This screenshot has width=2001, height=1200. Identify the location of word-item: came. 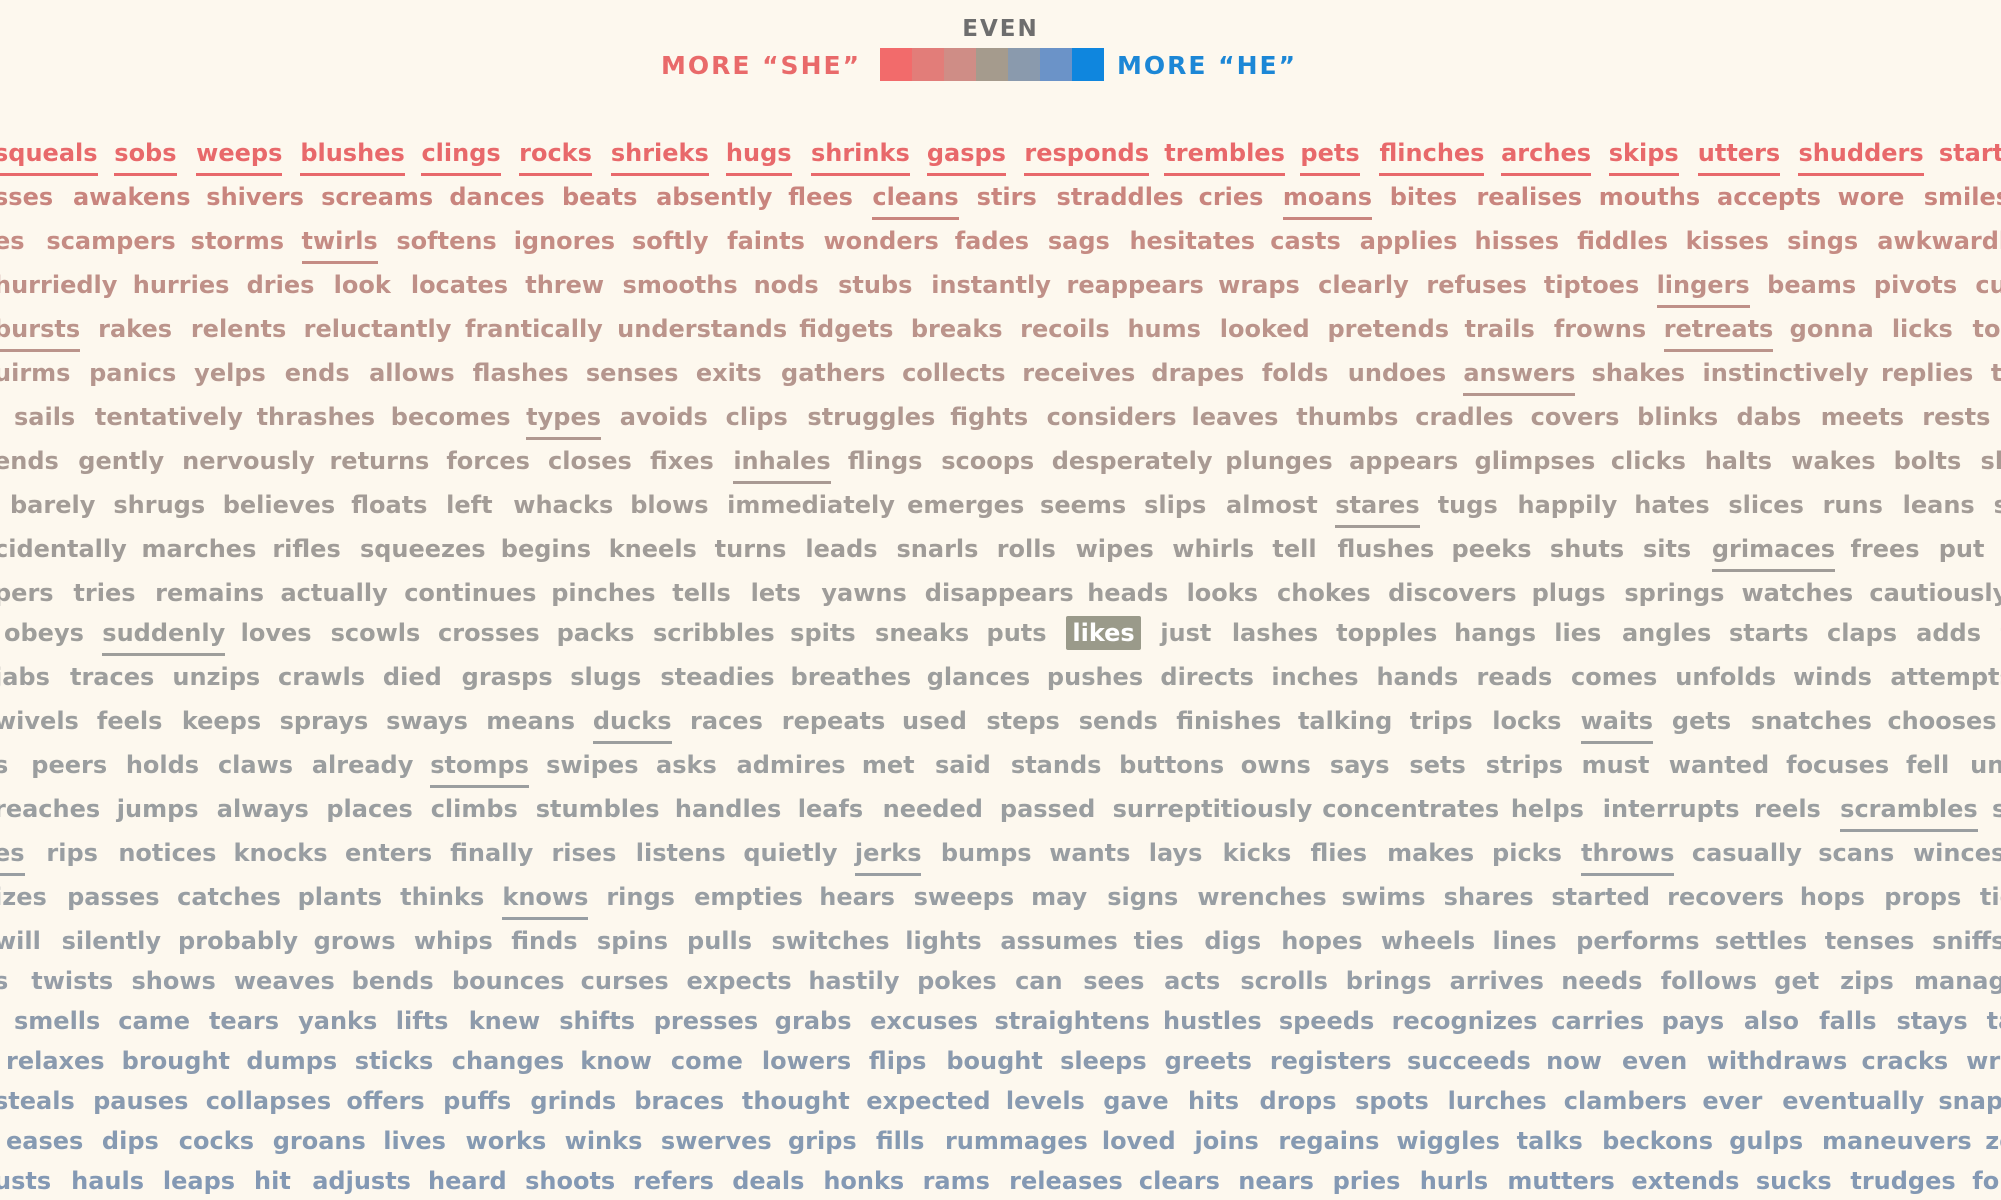
(154, 1022).